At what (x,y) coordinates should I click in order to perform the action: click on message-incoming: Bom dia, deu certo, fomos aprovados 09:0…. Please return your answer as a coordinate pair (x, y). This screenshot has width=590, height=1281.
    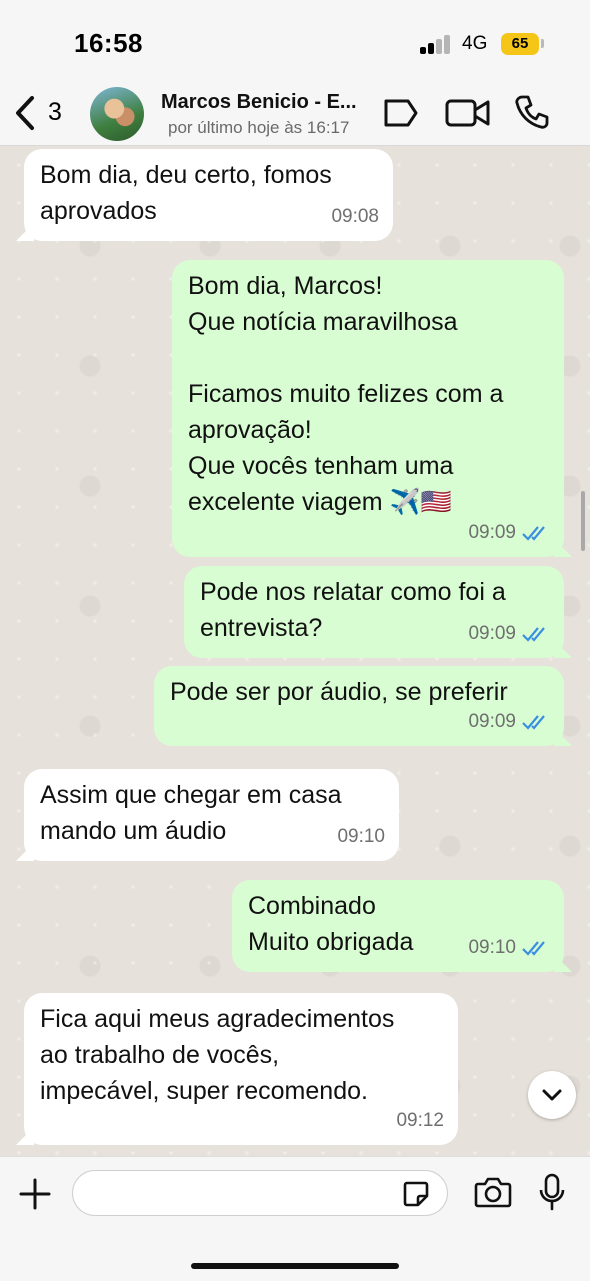
    Looking at the image, I should click on (208, 195).